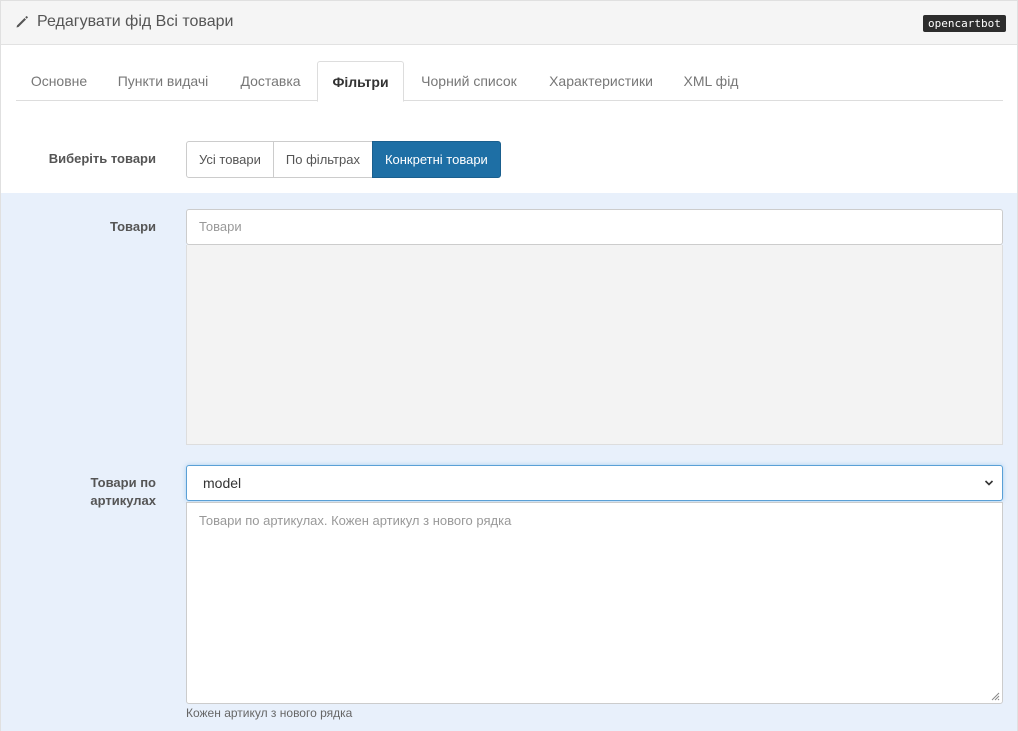 This screenshot has width=1018, height=731. What do you see at coordinates (594, 483) in the screenshot?
I see `sku-field-select: model` at bounding box center [594, 483].